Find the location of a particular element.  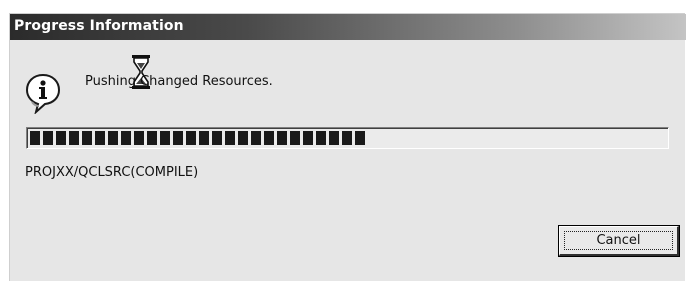

progress-detail: PROJXX/QCLSRC(COMPILE) is located at coordinates (112, 172).